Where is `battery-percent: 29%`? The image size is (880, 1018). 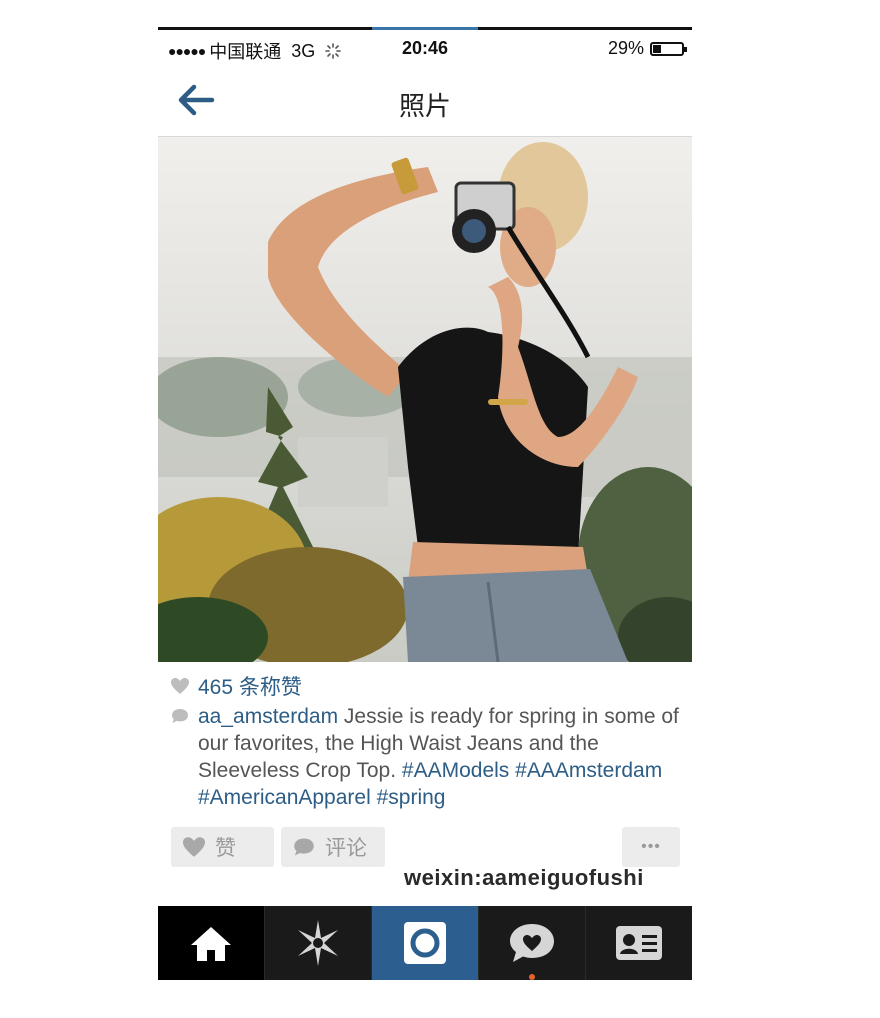 battery-percent: 29% is located at coordinates (625, 48).